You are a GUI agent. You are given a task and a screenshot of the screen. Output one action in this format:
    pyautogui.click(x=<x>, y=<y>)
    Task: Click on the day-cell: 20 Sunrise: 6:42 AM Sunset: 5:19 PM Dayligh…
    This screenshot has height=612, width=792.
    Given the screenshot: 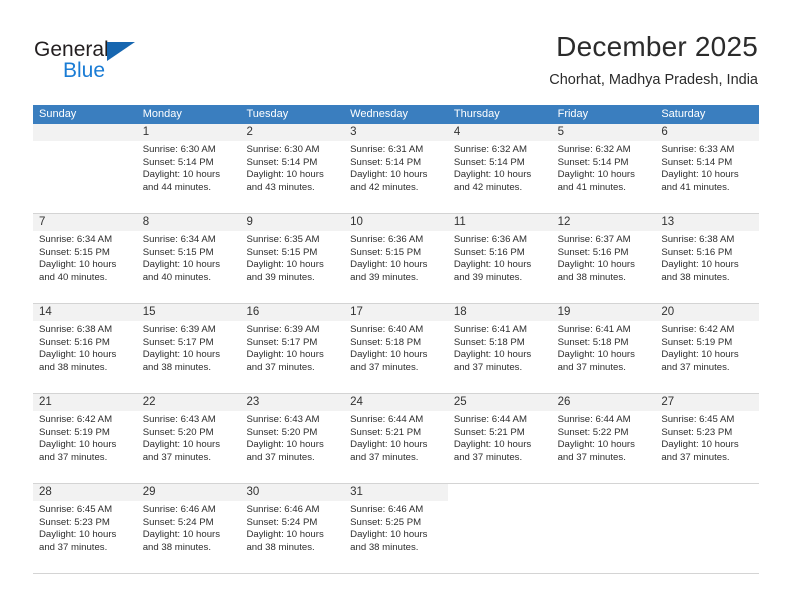 What is the action you would take?
    pyautogui.click(x=707, y=348)
    